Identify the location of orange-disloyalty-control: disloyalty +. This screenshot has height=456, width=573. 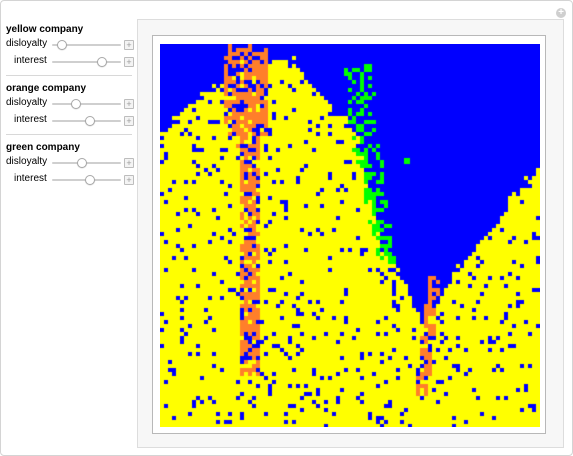
(67, 104).